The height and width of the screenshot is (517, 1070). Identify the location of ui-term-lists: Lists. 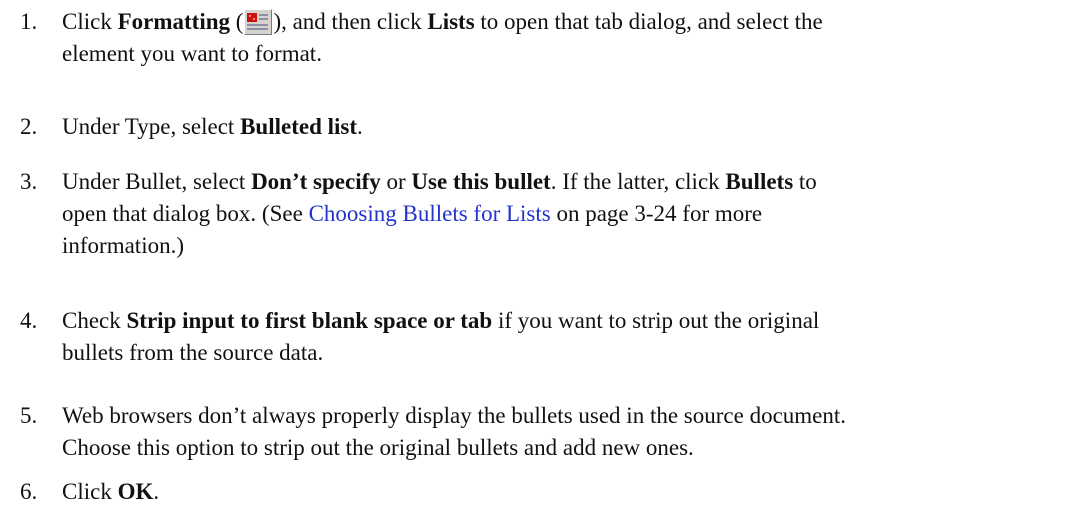
(451, 21).